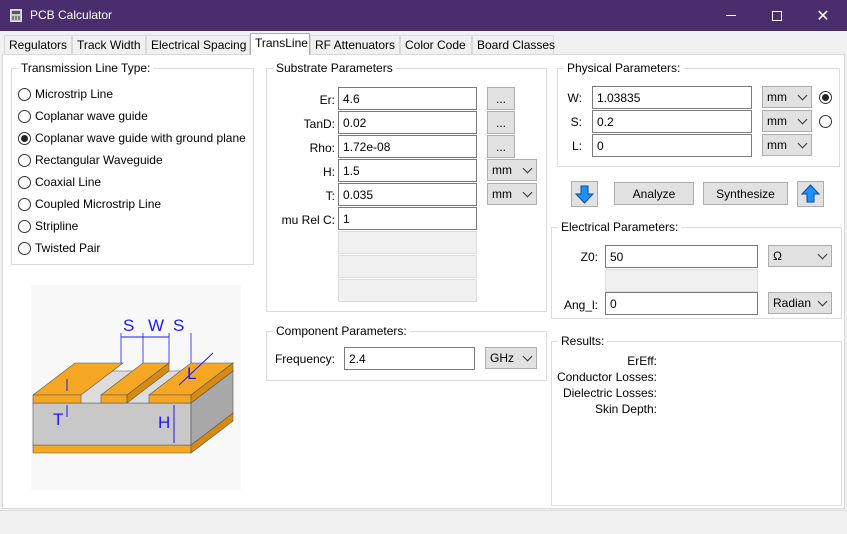 This screenshot has height=534, width=847. I want to click on synthesize-arrow-button, so click(810, 194).